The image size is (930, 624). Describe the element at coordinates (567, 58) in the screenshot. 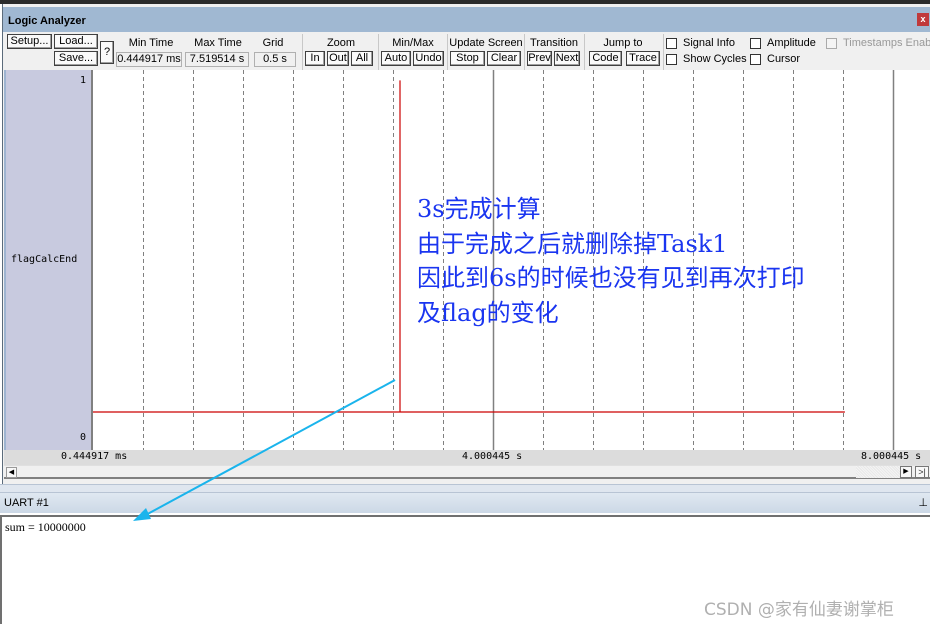

I see `transition-next-button: Next` at that location.